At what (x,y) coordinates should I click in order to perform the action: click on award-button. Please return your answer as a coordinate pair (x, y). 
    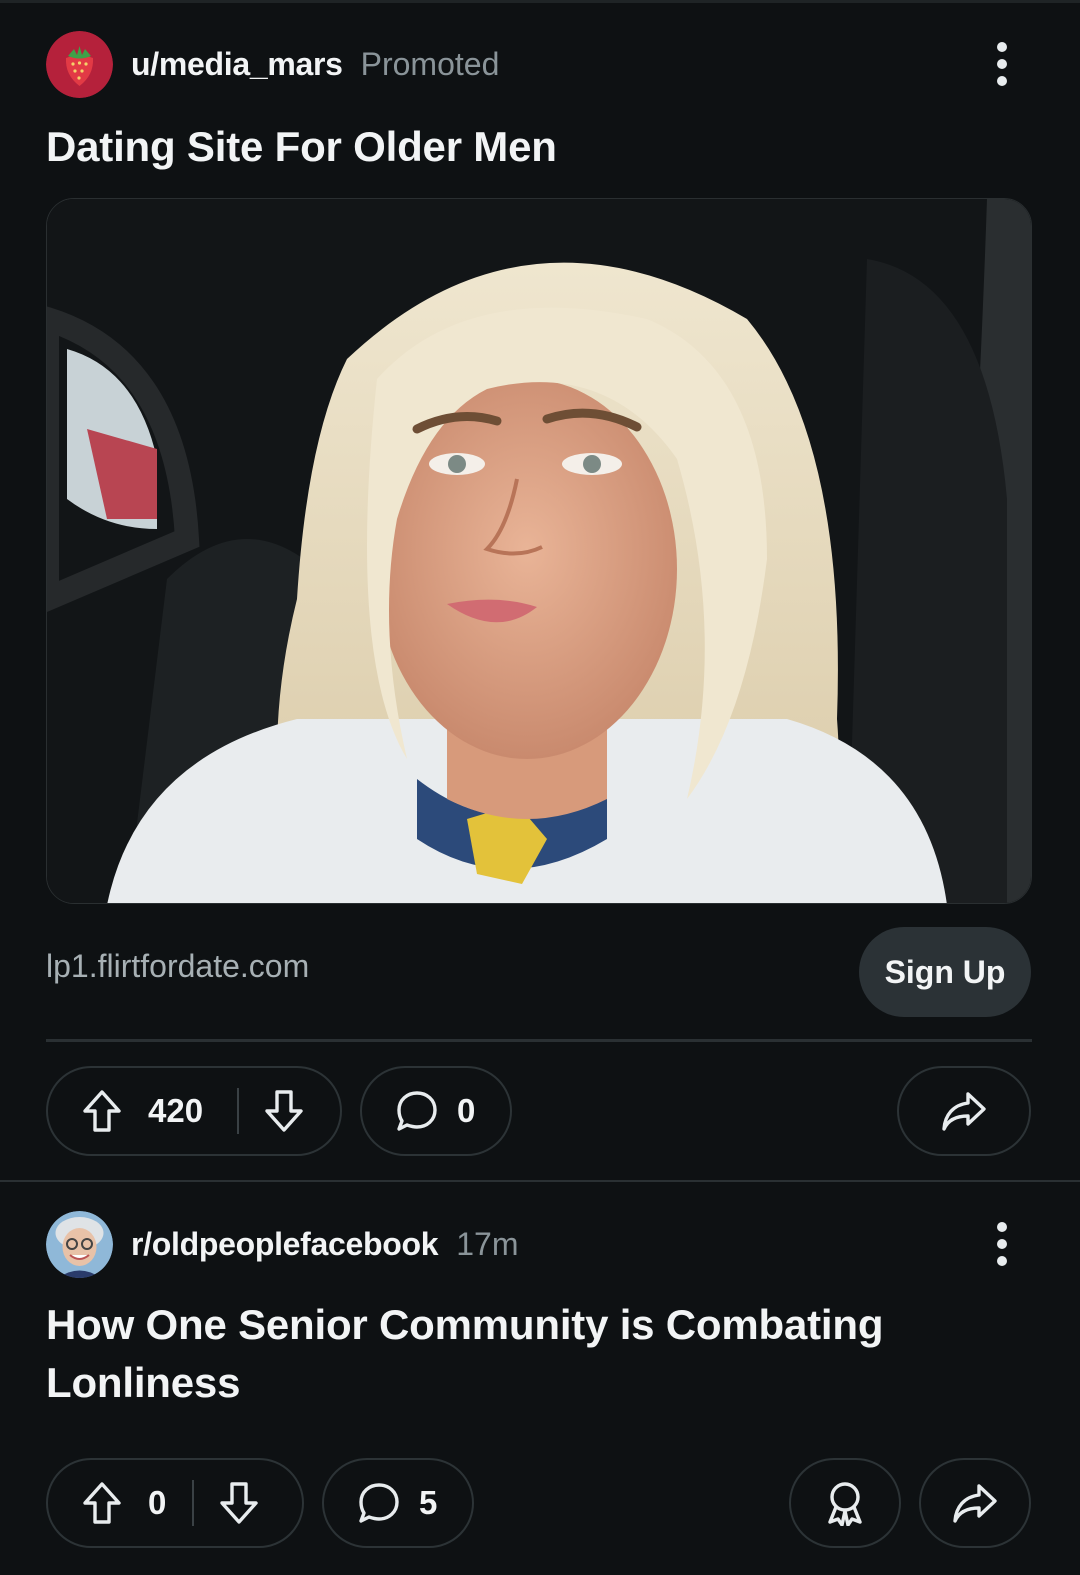
    Looking at the image, I should click on (845, 1503).